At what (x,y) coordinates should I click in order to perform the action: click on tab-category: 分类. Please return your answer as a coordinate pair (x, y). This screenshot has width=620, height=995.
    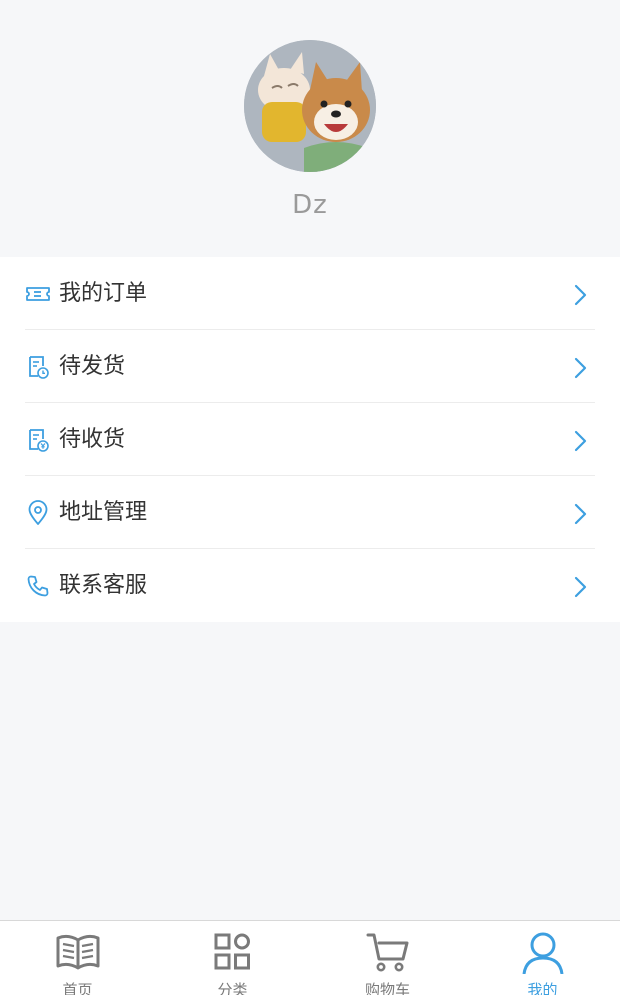
    Looking at the image, I should click on (232, 958).